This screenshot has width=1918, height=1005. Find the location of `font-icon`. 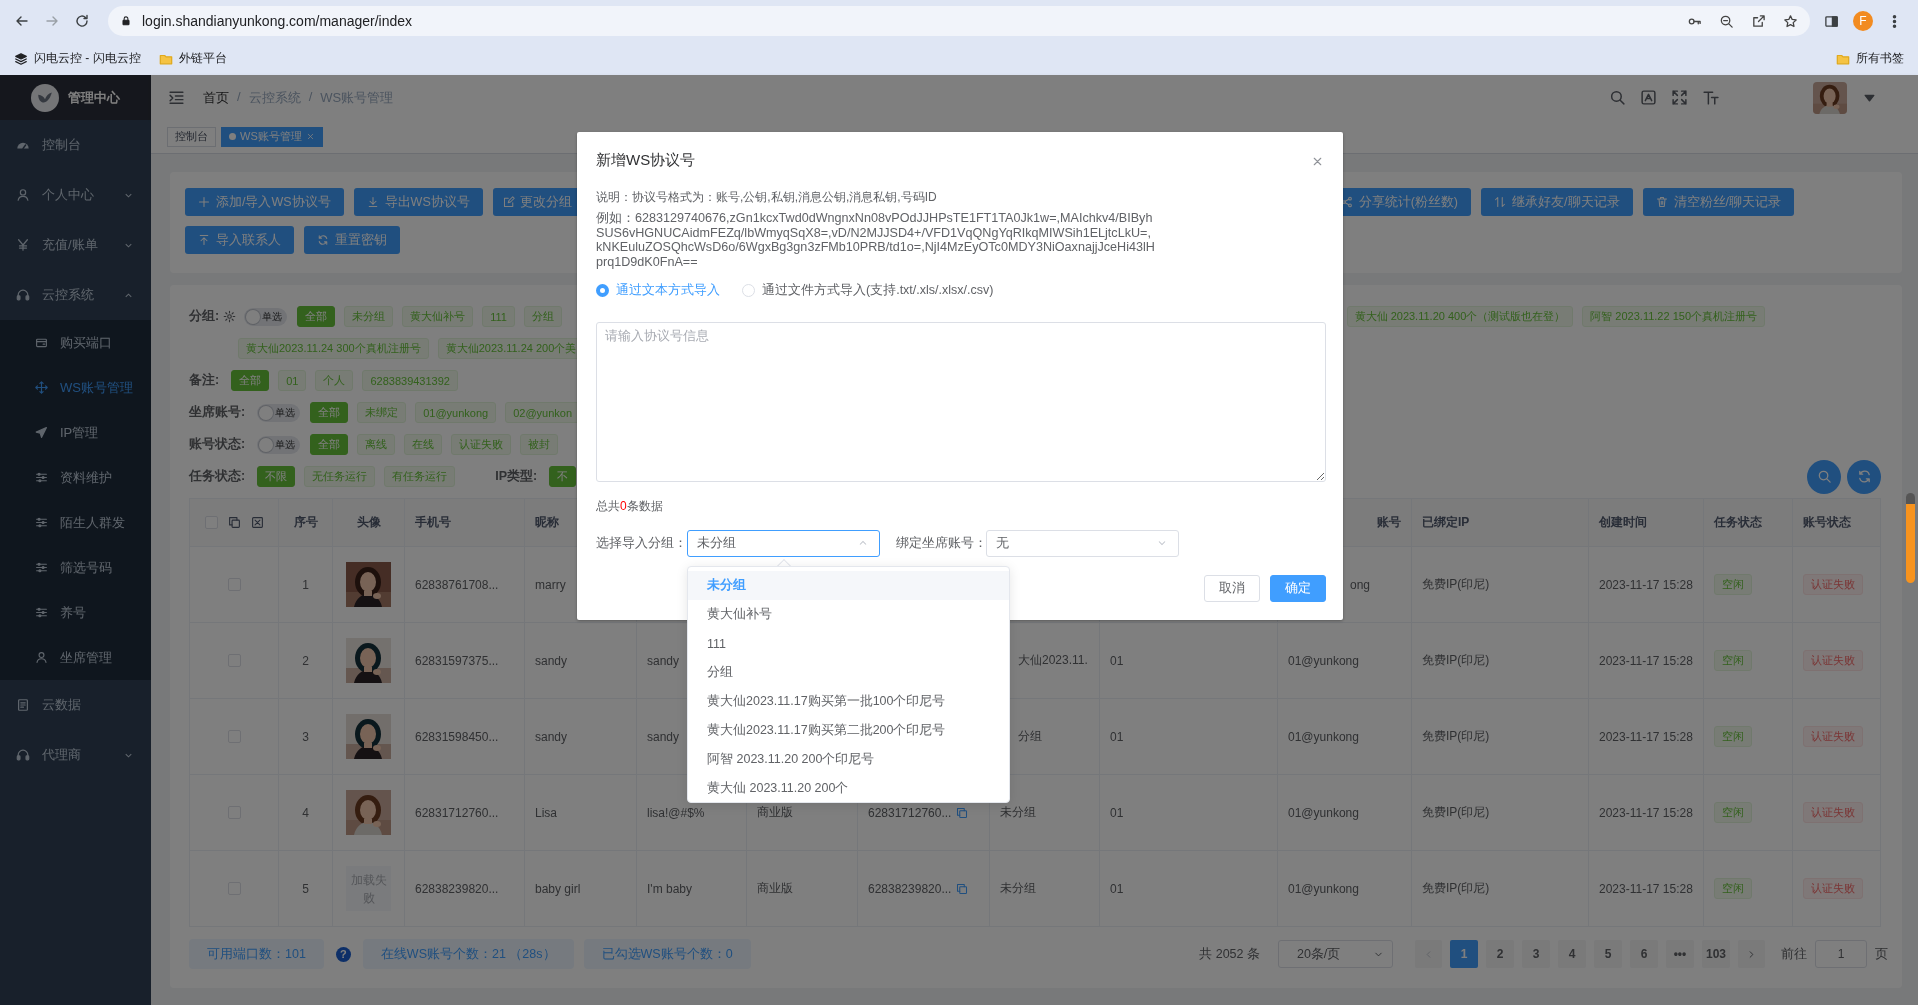

font-icon is located at coordinates (1648, 97).